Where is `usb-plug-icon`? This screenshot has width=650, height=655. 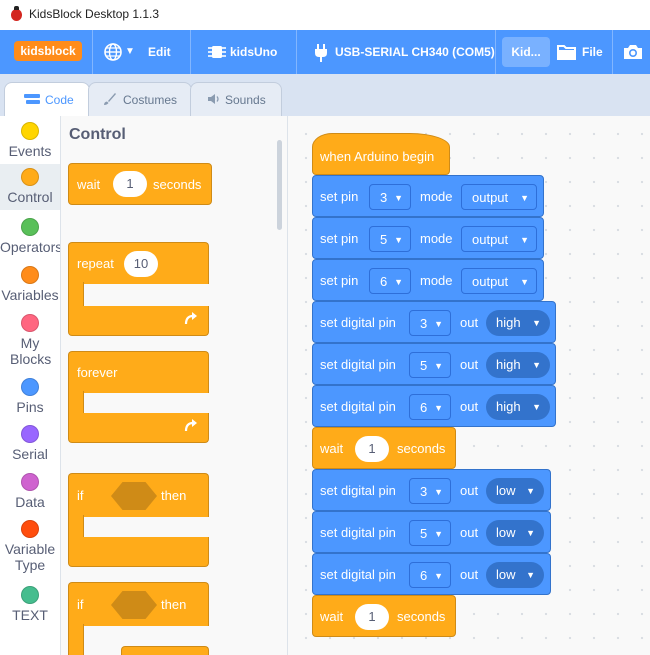
usb-plug-icon is located at coordinates (321, 53).